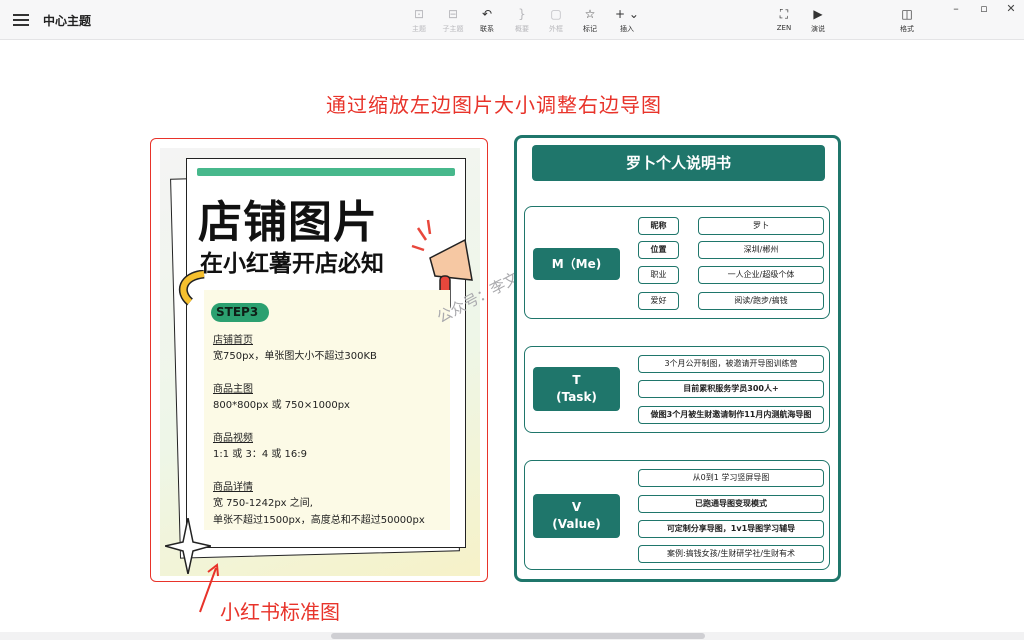  Describe the element at coordinates (658, 275) in the screenshot. I see `mindmap-leaf-label: 职业` at that location.